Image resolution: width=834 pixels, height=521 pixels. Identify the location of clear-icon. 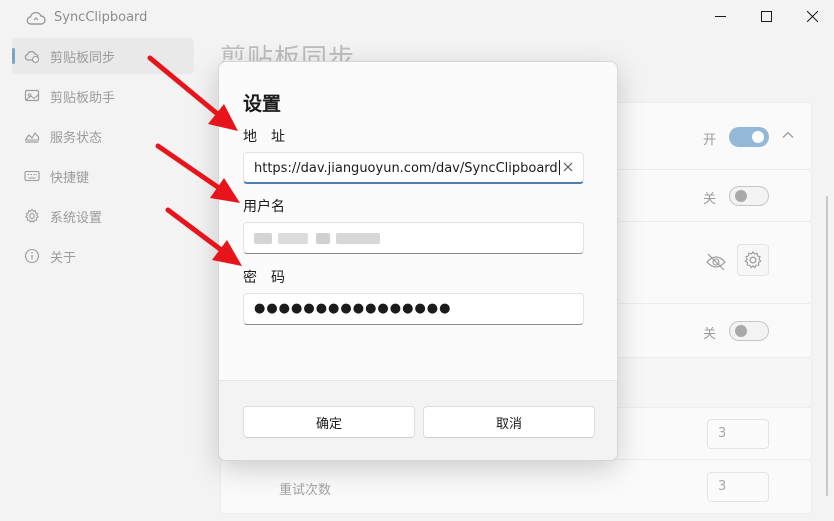
(568, 167).